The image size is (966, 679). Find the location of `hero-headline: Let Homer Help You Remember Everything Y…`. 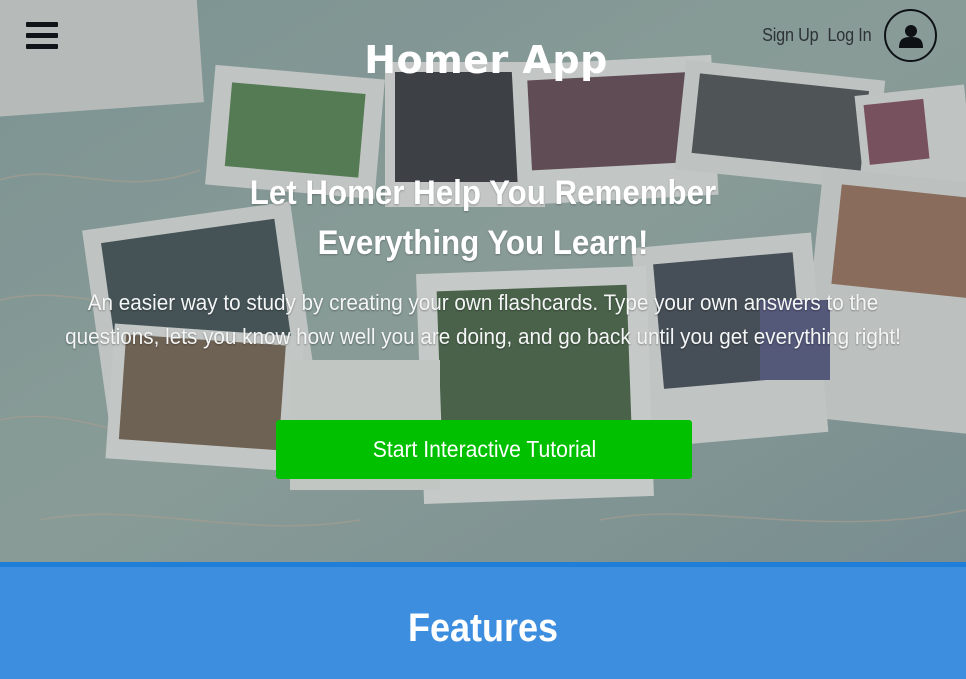

hero-headline: Let Homer Help You Remember Everything Y… is located at coordinates (483, 218).